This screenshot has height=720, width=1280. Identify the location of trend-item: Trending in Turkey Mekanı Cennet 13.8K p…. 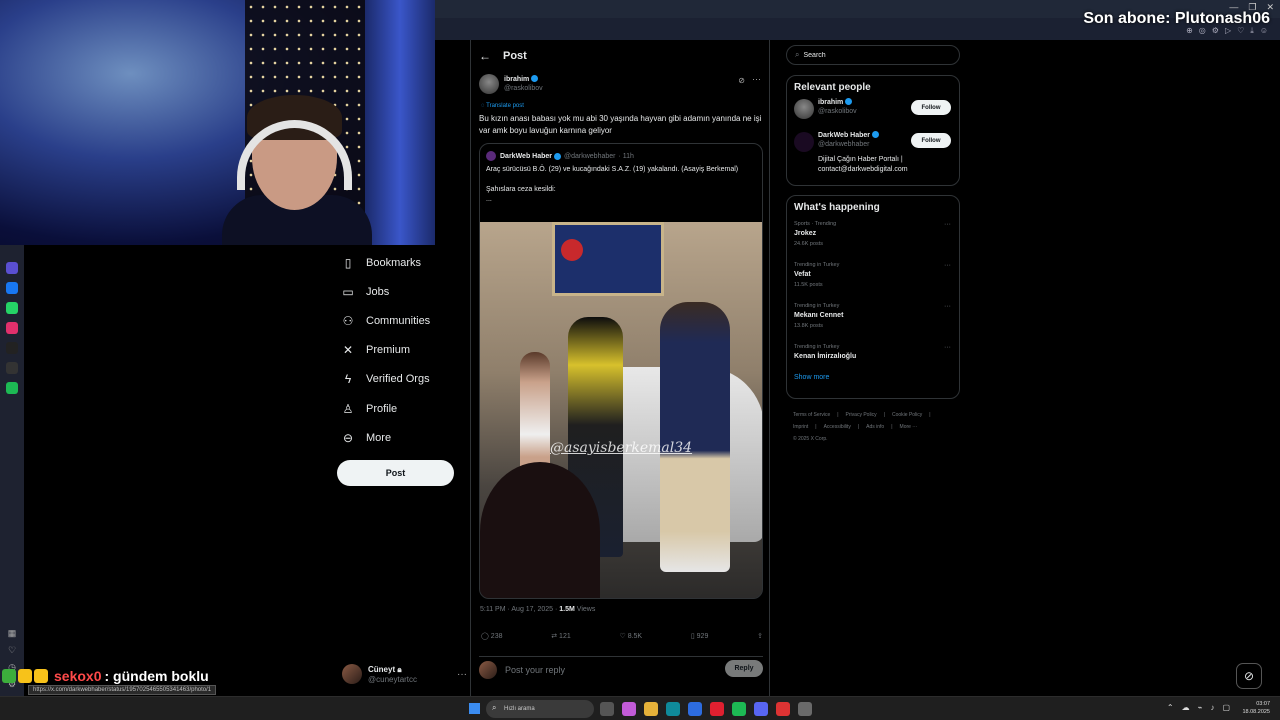
(876, 321).